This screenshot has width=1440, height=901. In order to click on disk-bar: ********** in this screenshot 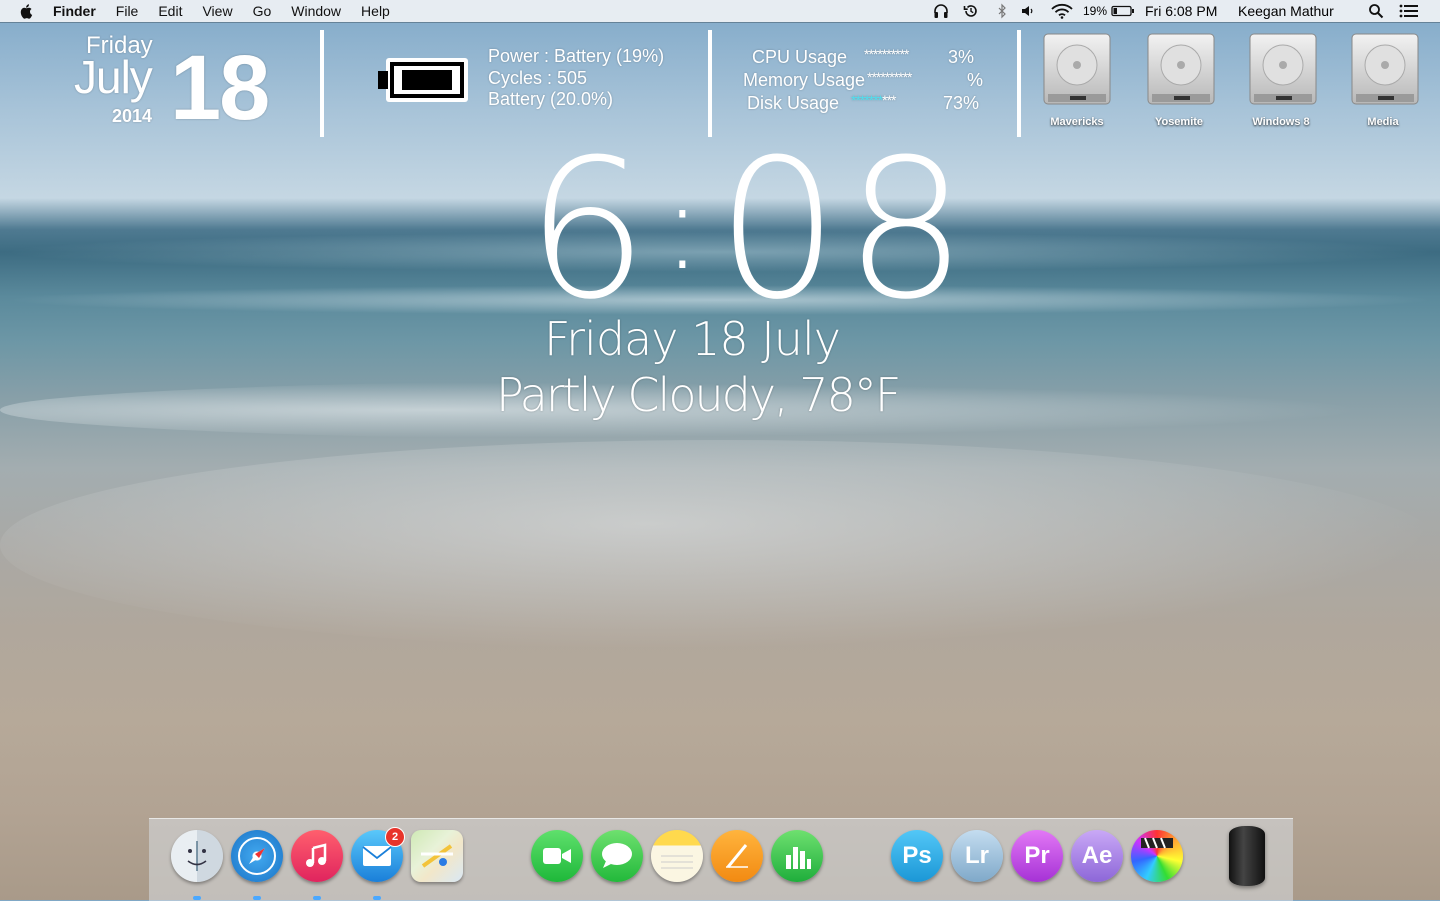, I will do `click(874, 100)`.